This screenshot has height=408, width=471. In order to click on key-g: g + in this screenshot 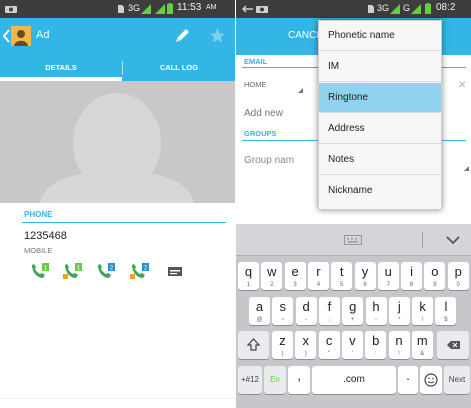, I will do `click(353, 311)`.